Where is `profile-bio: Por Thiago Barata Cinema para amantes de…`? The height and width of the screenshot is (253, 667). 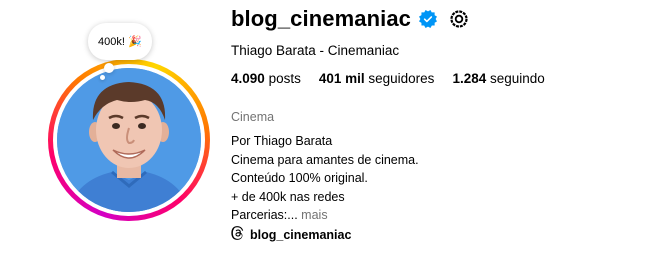
profile-bio: Por Thiago Barata Cinema para amantes de… is located at coordinates (325, 178).